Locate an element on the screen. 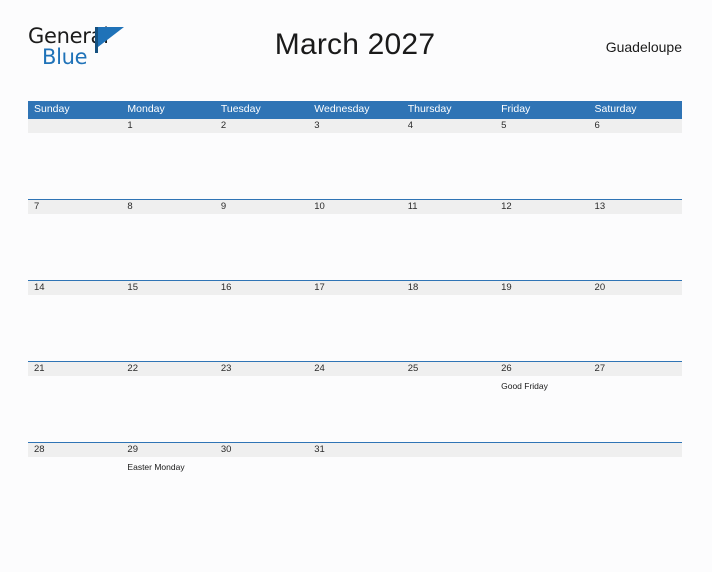 The width and height of the screenshot is (712, 572). day-number: 4 is located at coordinates (410, 125).